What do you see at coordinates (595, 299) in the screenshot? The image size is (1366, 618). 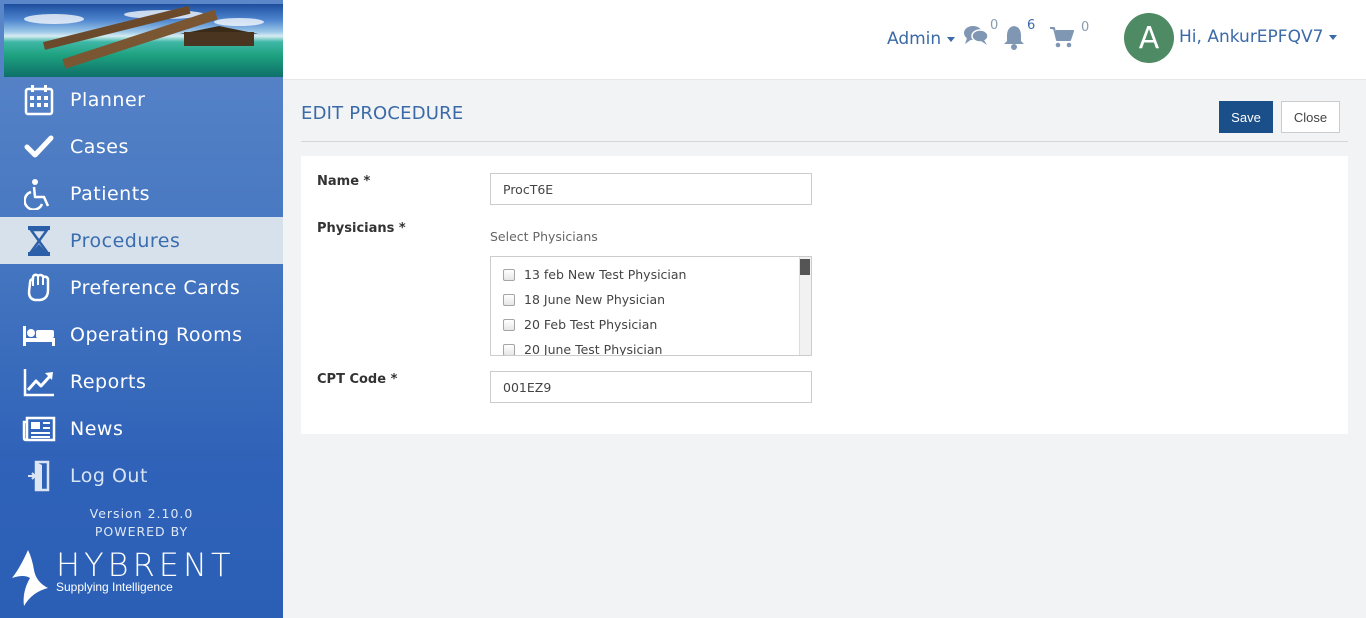 I see `physician-name: 18 June New Physician` at bounding box center [595, 299].